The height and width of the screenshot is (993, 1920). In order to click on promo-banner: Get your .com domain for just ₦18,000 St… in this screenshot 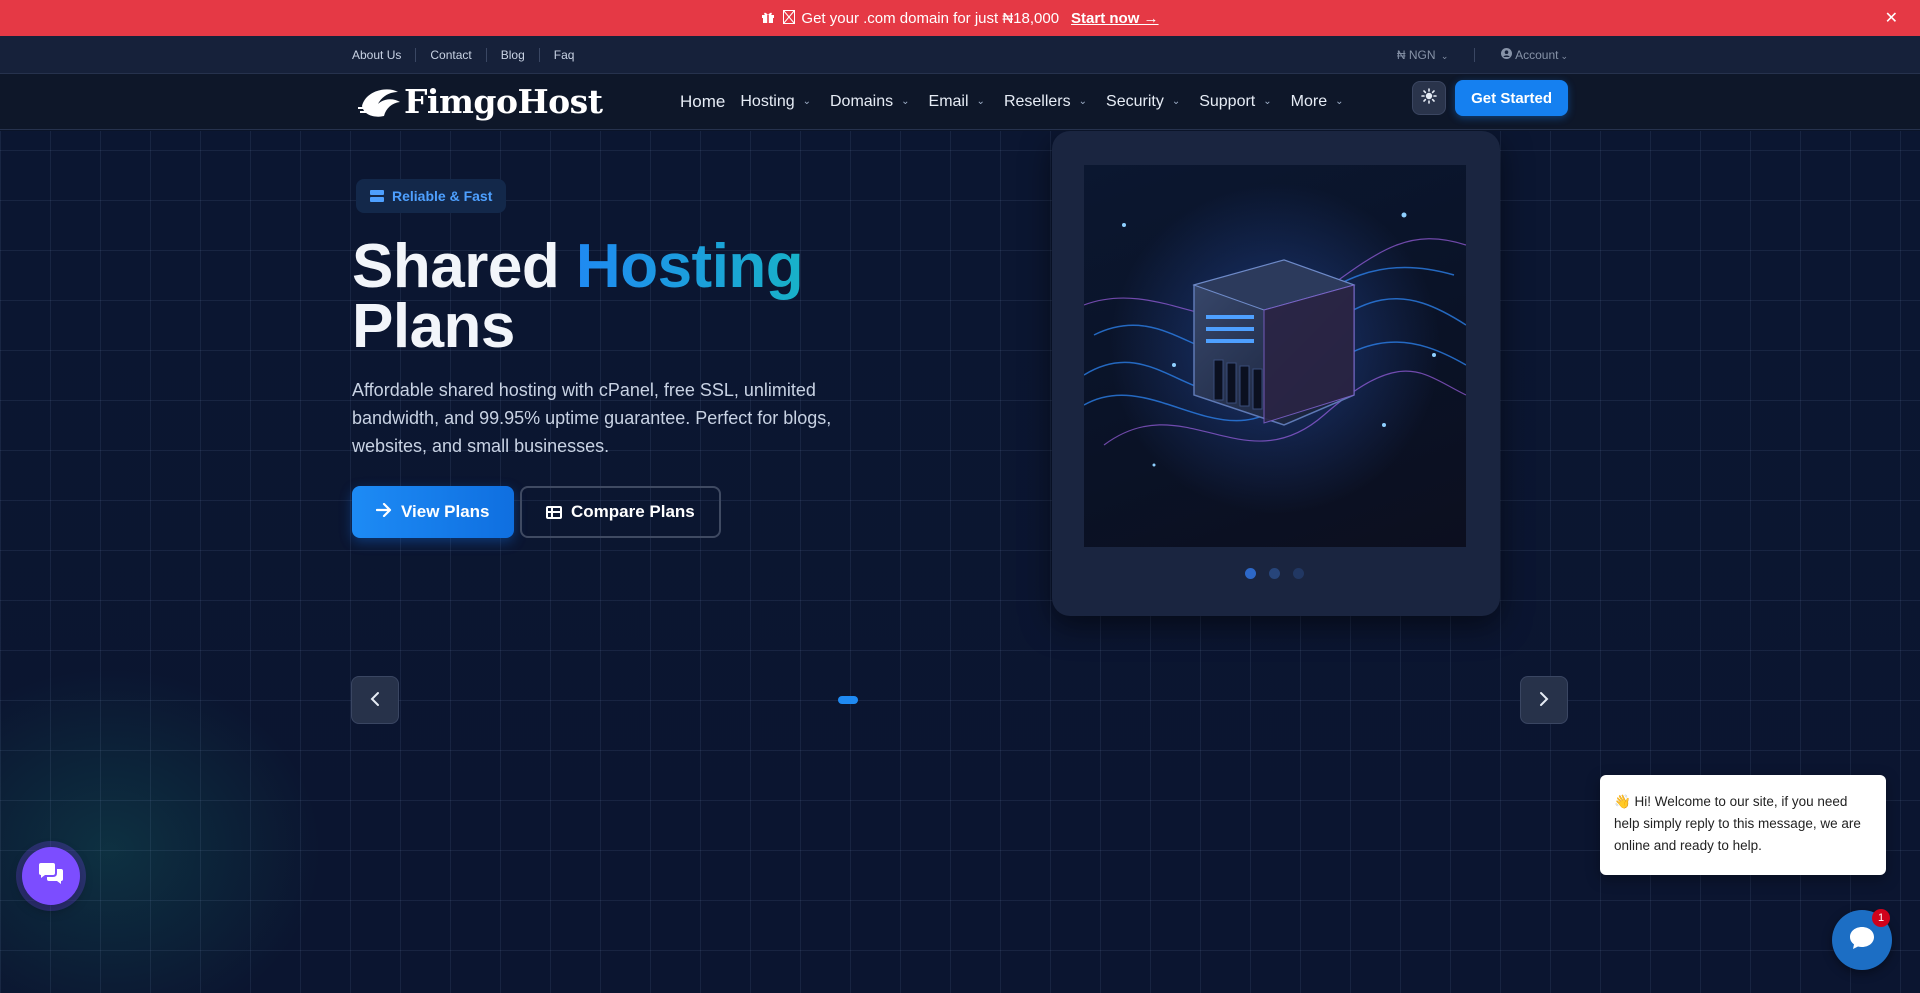, I will do `click(960, 18)`.